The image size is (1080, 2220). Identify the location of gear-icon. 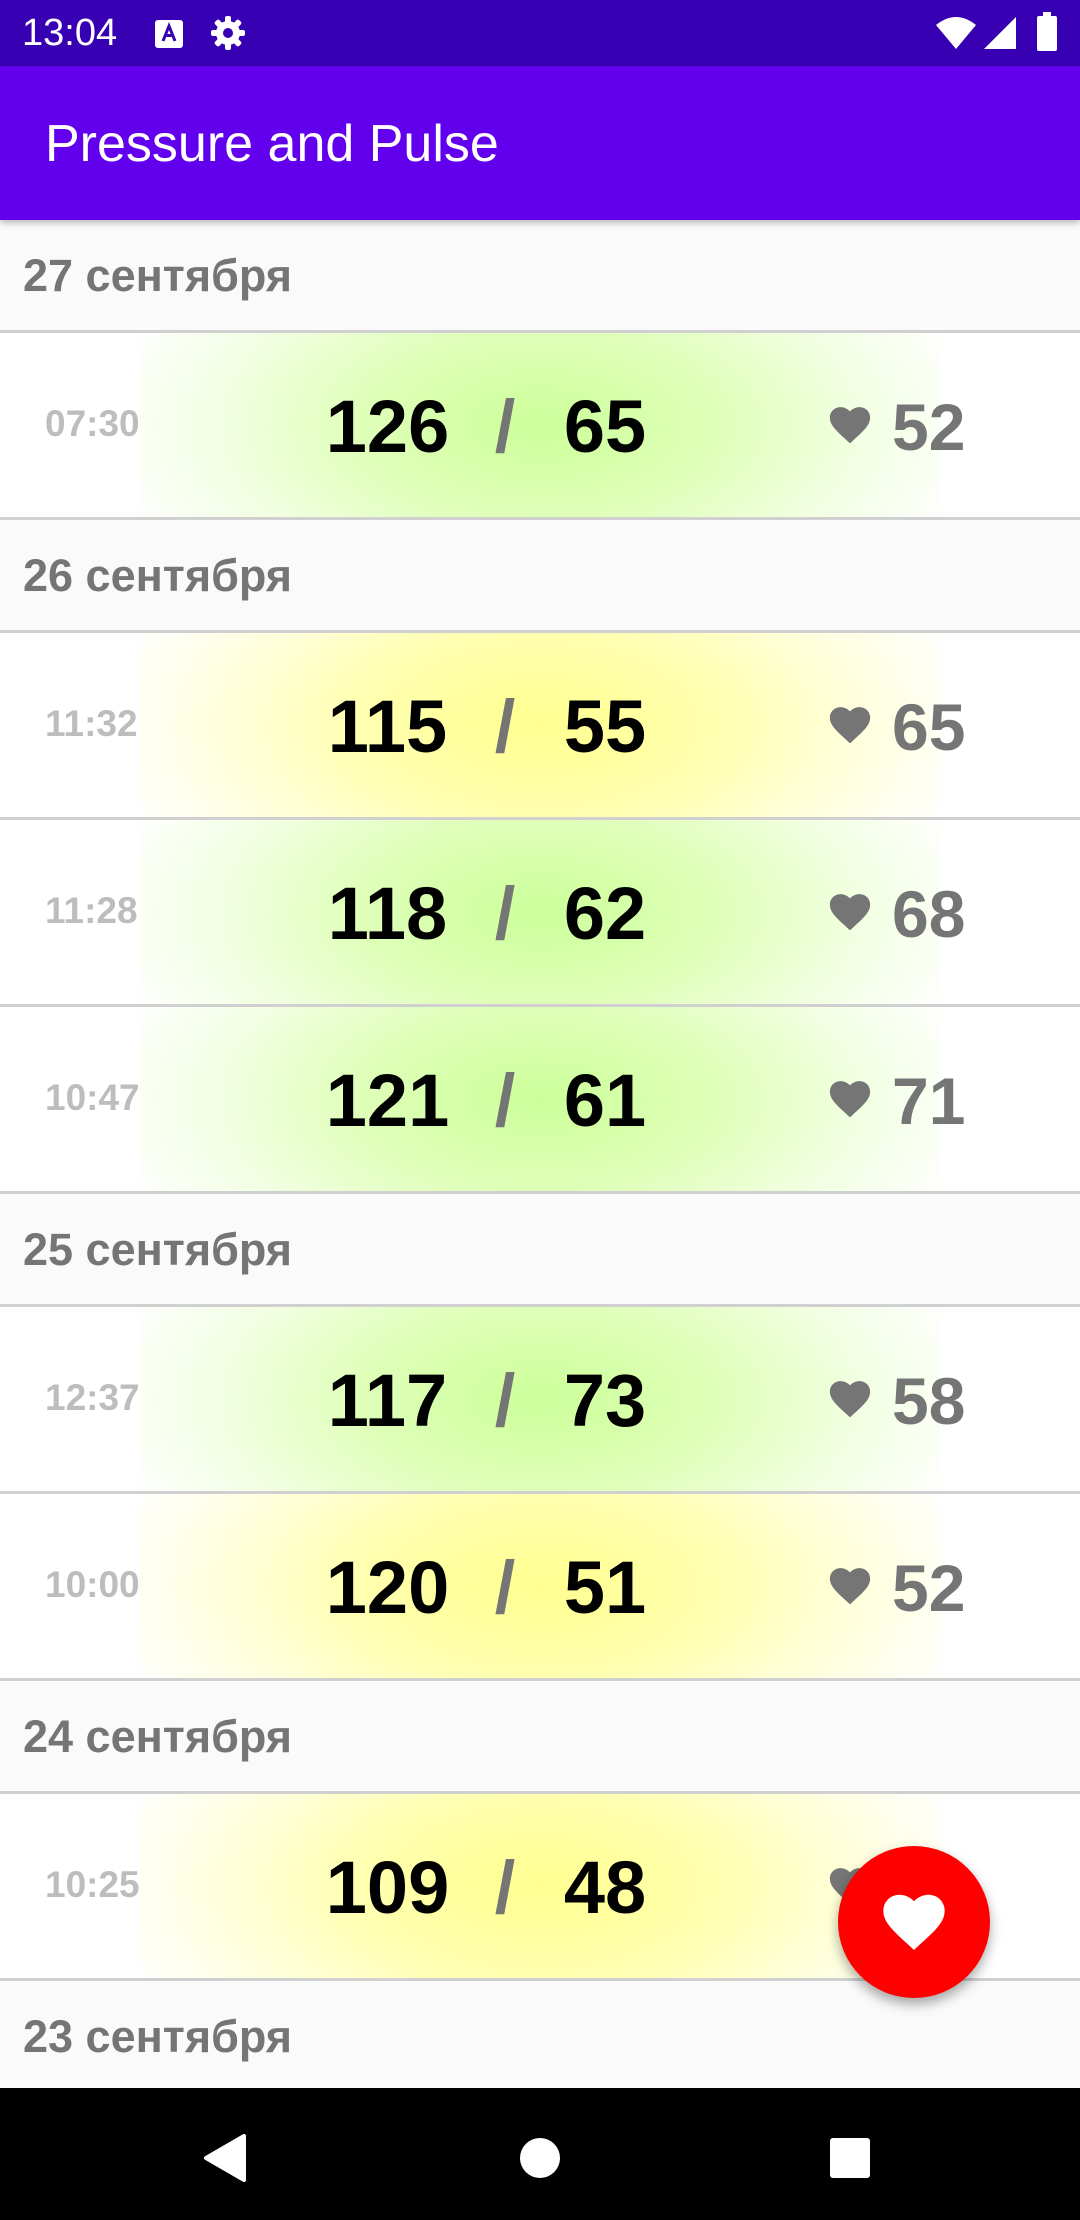
(228, 33).